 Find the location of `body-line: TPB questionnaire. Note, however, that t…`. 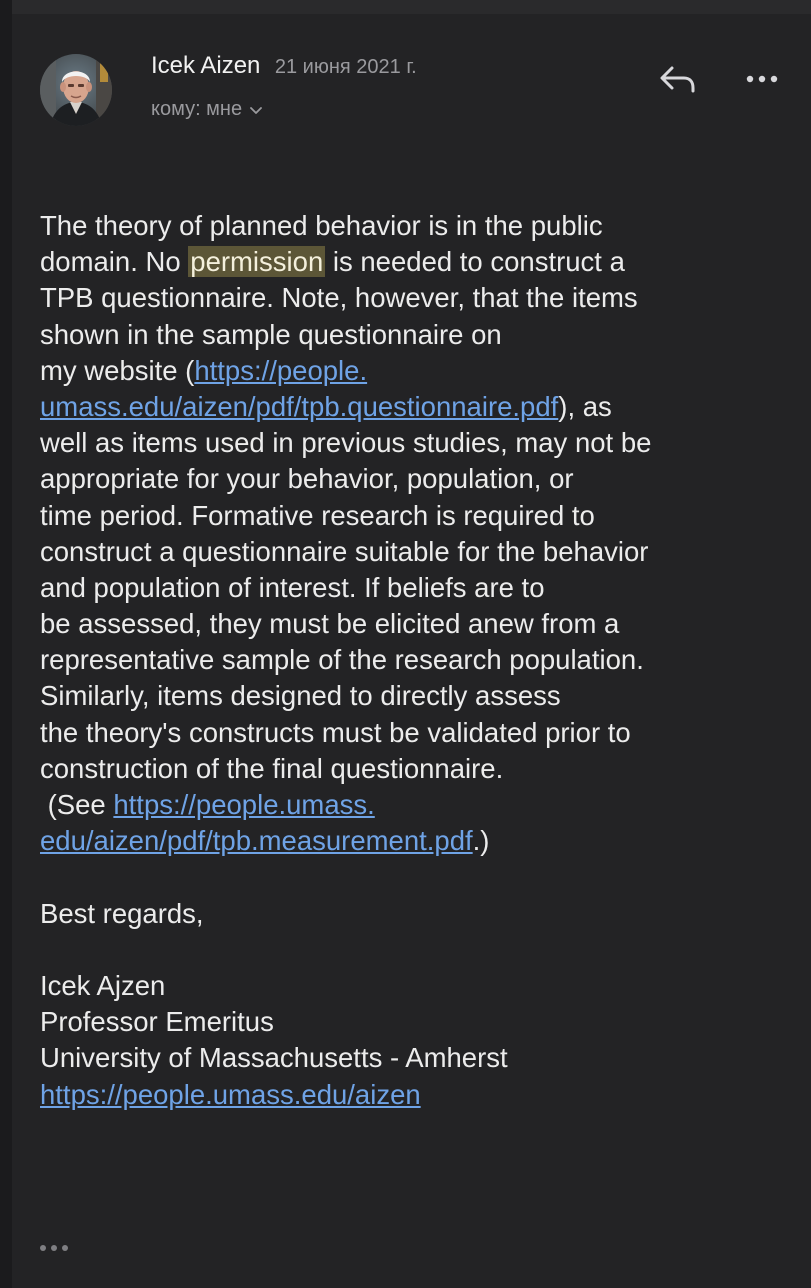

body-line: TPB questionnaire. Note, however, that t… is located at coordinates (339, 298).